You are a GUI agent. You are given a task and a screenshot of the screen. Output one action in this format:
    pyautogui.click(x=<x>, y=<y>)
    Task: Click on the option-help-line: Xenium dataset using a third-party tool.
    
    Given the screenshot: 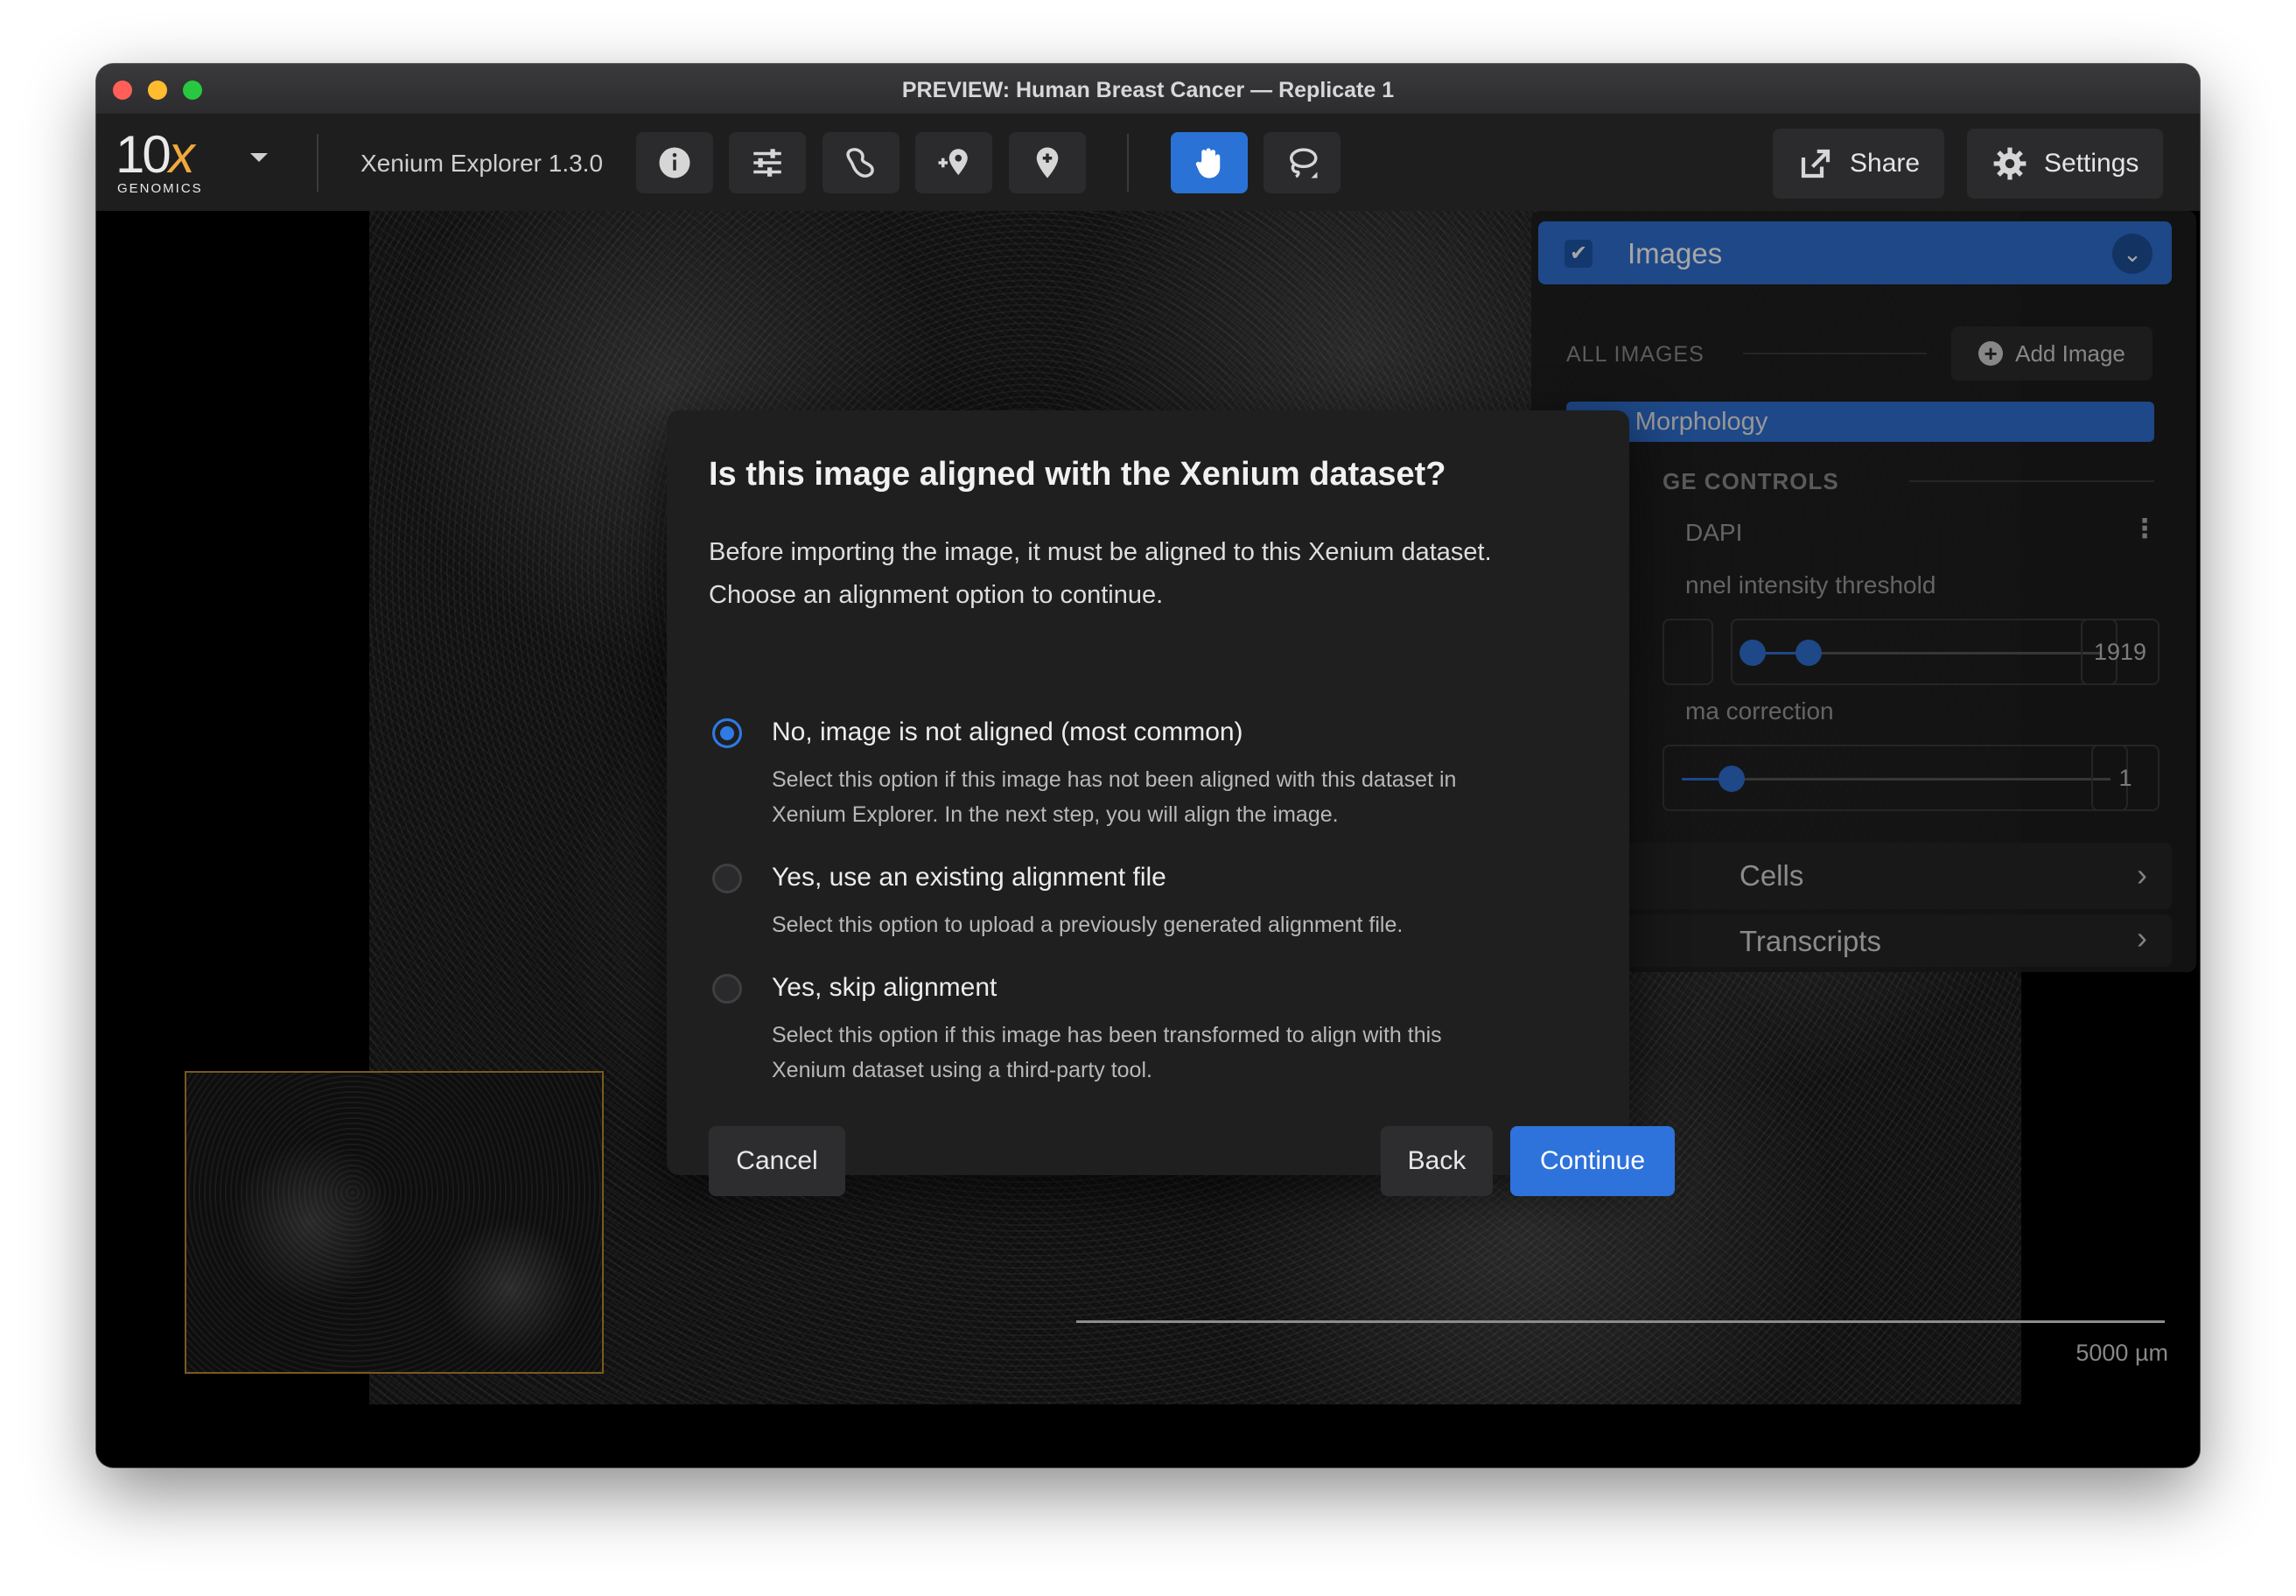 What is the action you would take?
    pyautogui.click(x=962, y=1070)
    